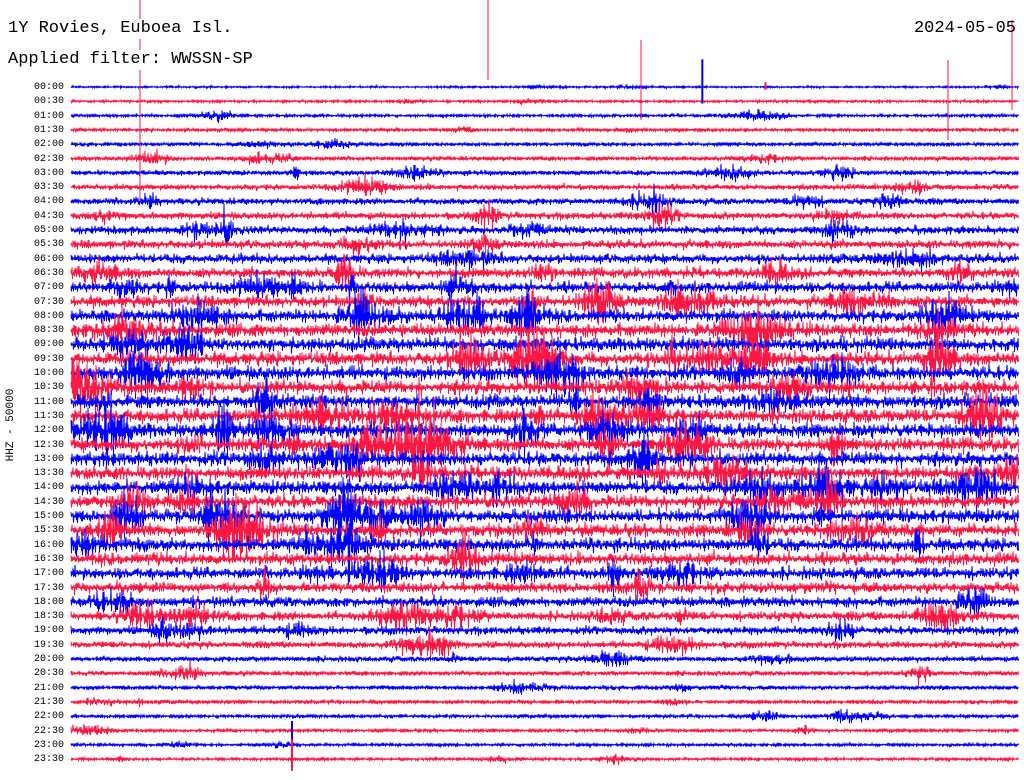  I want to click on time-tick-label: 23:00, so click(48, 745).